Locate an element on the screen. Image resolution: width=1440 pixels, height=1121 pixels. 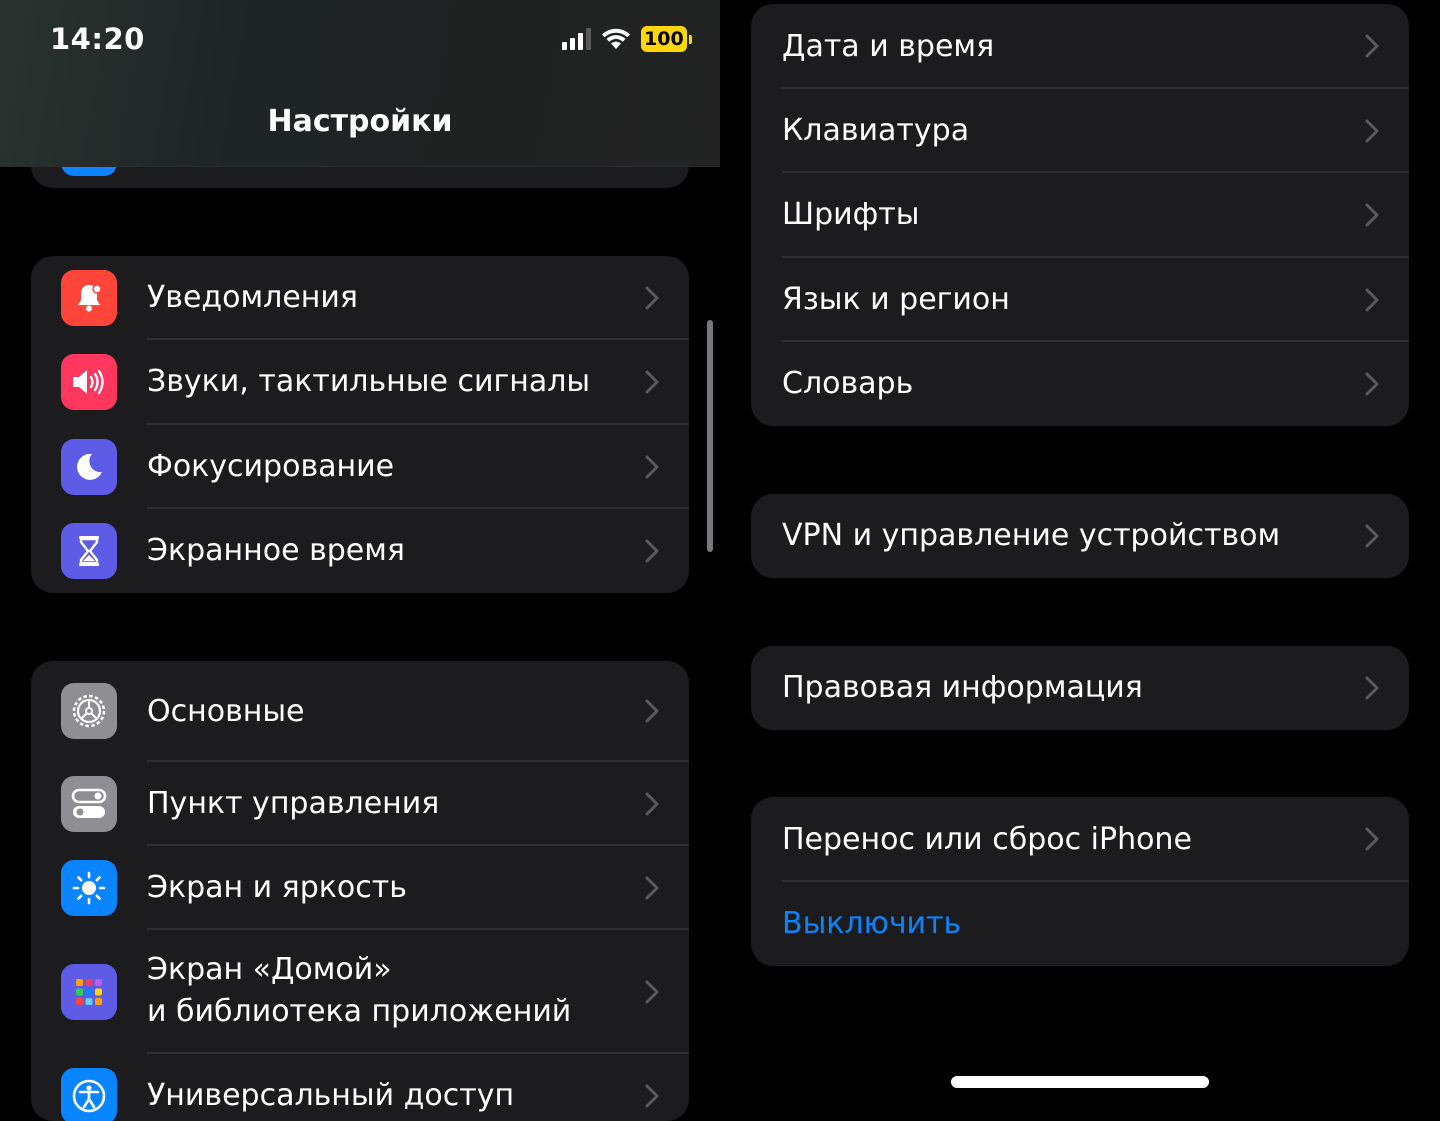
settings-row-label: Клавиатура is located at coordinates (876, 130).